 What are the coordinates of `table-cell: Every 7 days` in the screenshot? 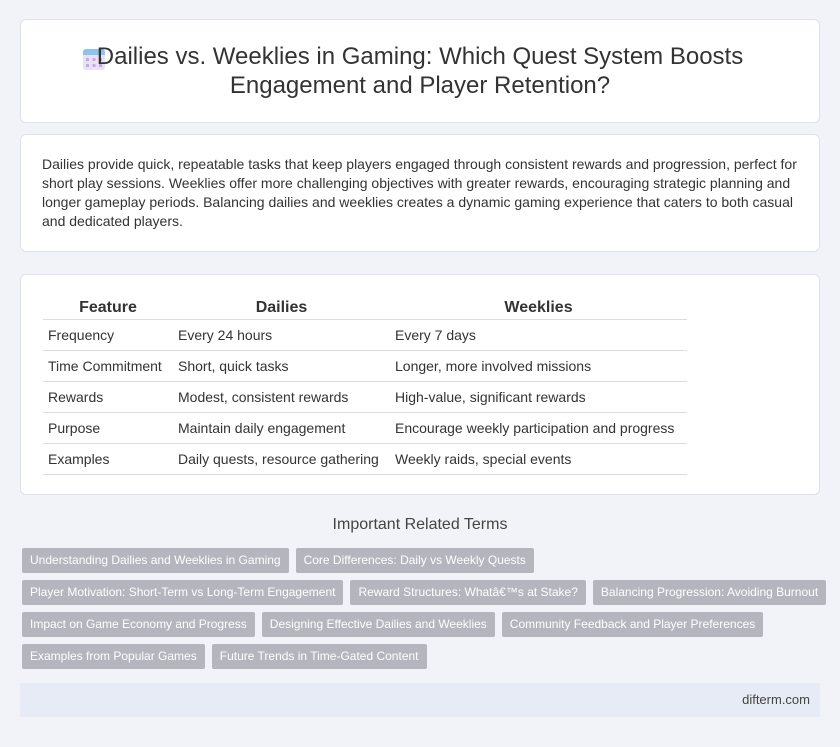 It's located at (538, 335).